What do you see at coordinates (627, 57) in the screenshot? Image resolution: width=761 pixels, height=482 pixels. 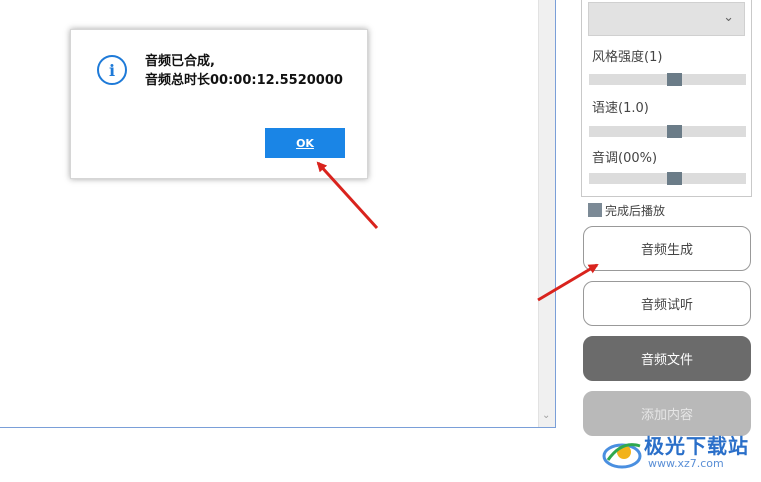 I see `style-strength-label: 风格强度(1)` at bounding box center [627, 57].